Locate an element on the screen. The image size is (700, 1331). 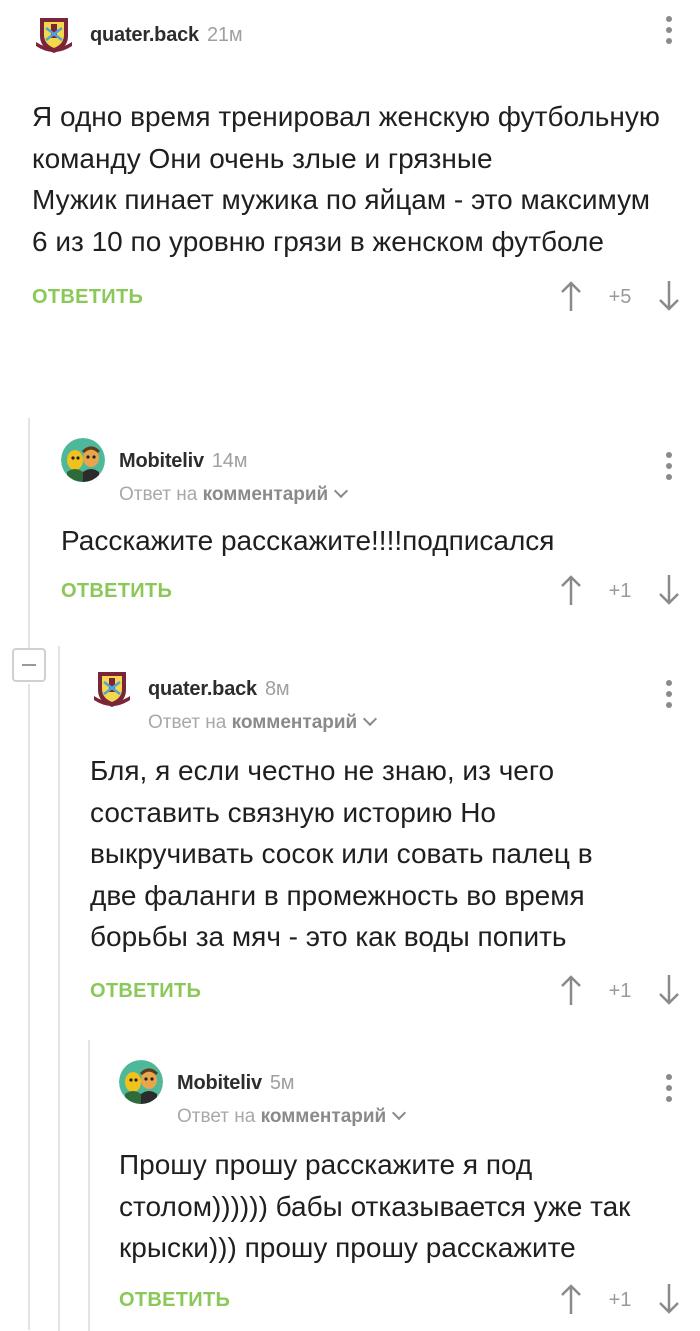
comment-time: 14м is located at coordinates (229, 461).